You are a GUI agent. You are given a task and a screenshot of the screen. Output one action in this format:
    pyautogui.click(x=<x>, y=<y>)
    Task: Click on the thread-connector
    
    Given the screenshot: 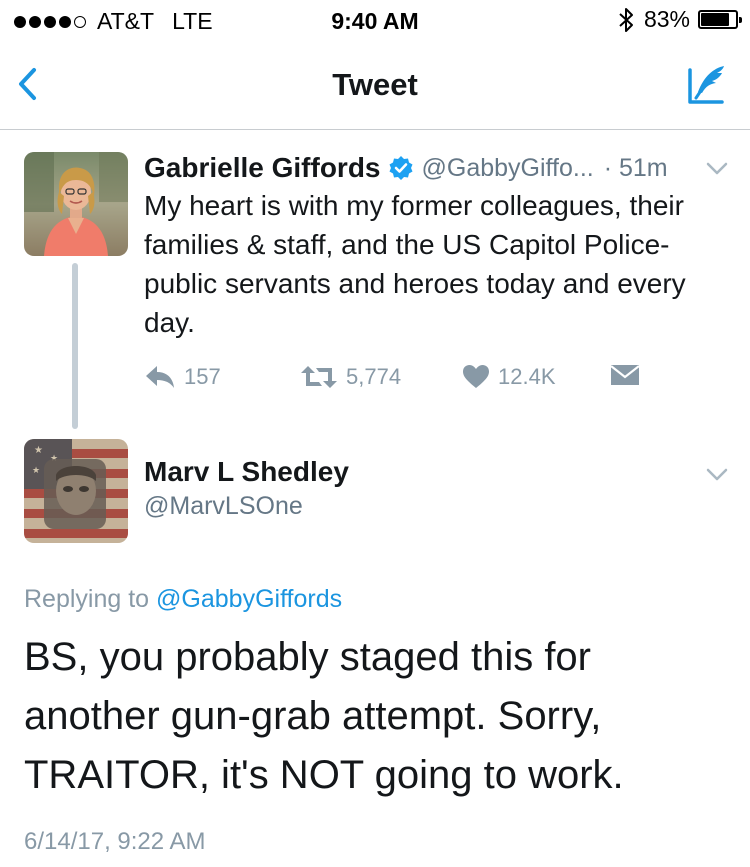 What is the action you would take?
    pyautogui.click(x=75, y=346)
    